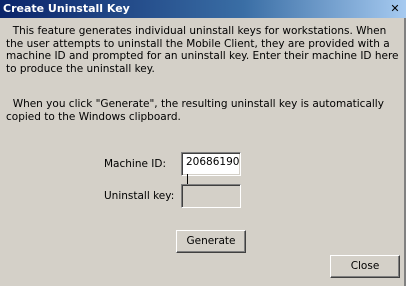 This screenshot has width=406, height=286. Describe the element at coordinates (135, 164) in the screenshot. I see `machine-id-label: Machine ID:` at that location.